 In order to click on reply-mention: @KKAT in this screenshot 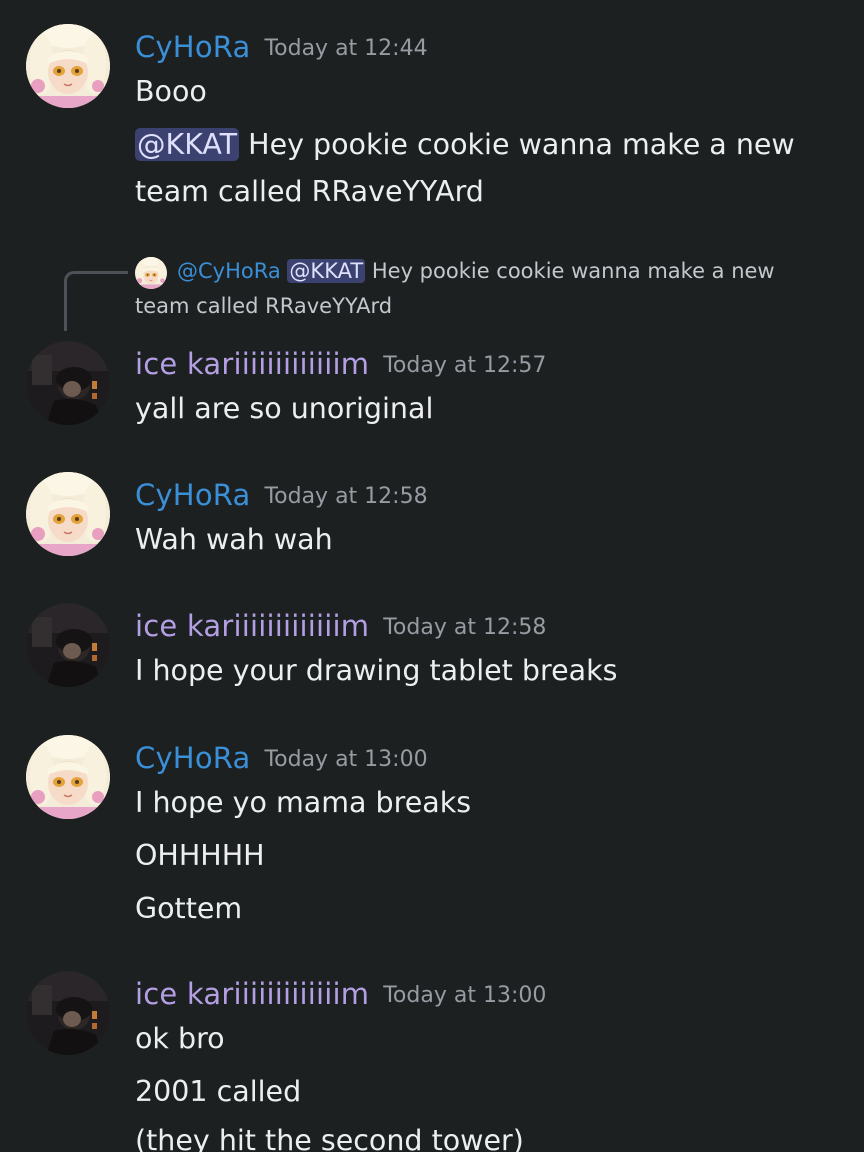, I will do `click(326, 271)`.